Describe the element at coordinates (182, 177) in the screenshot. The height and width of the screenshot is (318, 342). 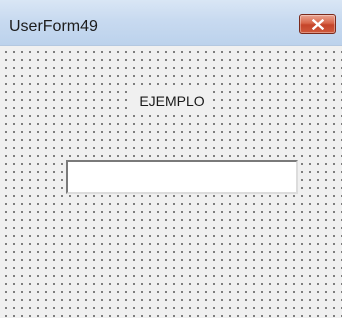
I see `text-box` at that location.